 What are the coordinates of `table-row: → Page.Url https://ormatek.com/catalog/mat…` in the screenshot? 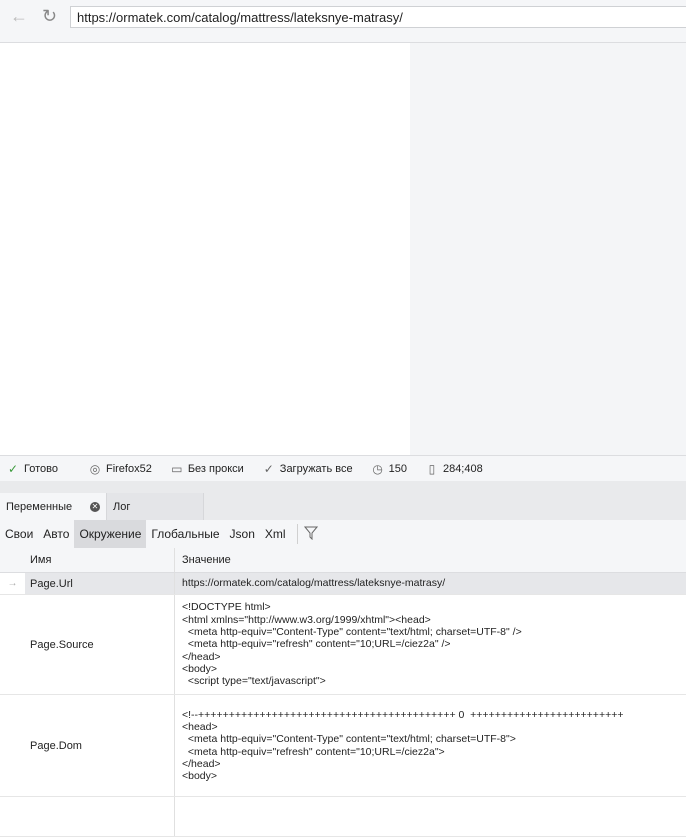 It's located at (343, 584).